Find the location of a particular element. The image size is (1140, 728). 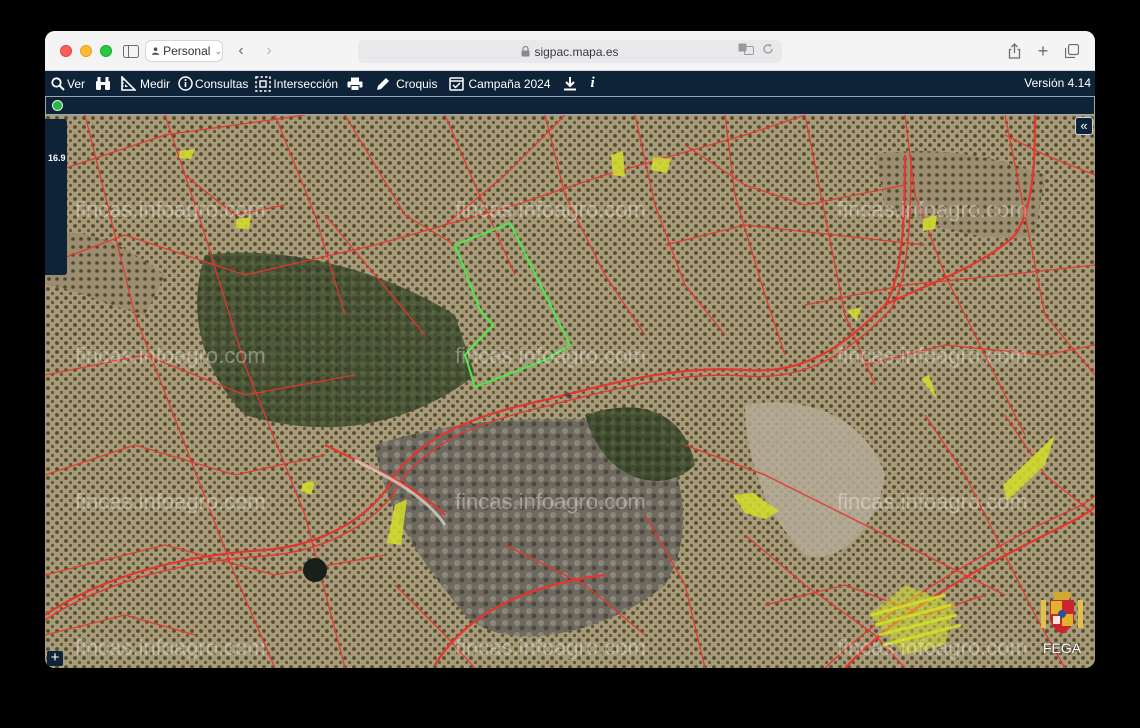

intersection-icon is located at coordinates (263, 83).